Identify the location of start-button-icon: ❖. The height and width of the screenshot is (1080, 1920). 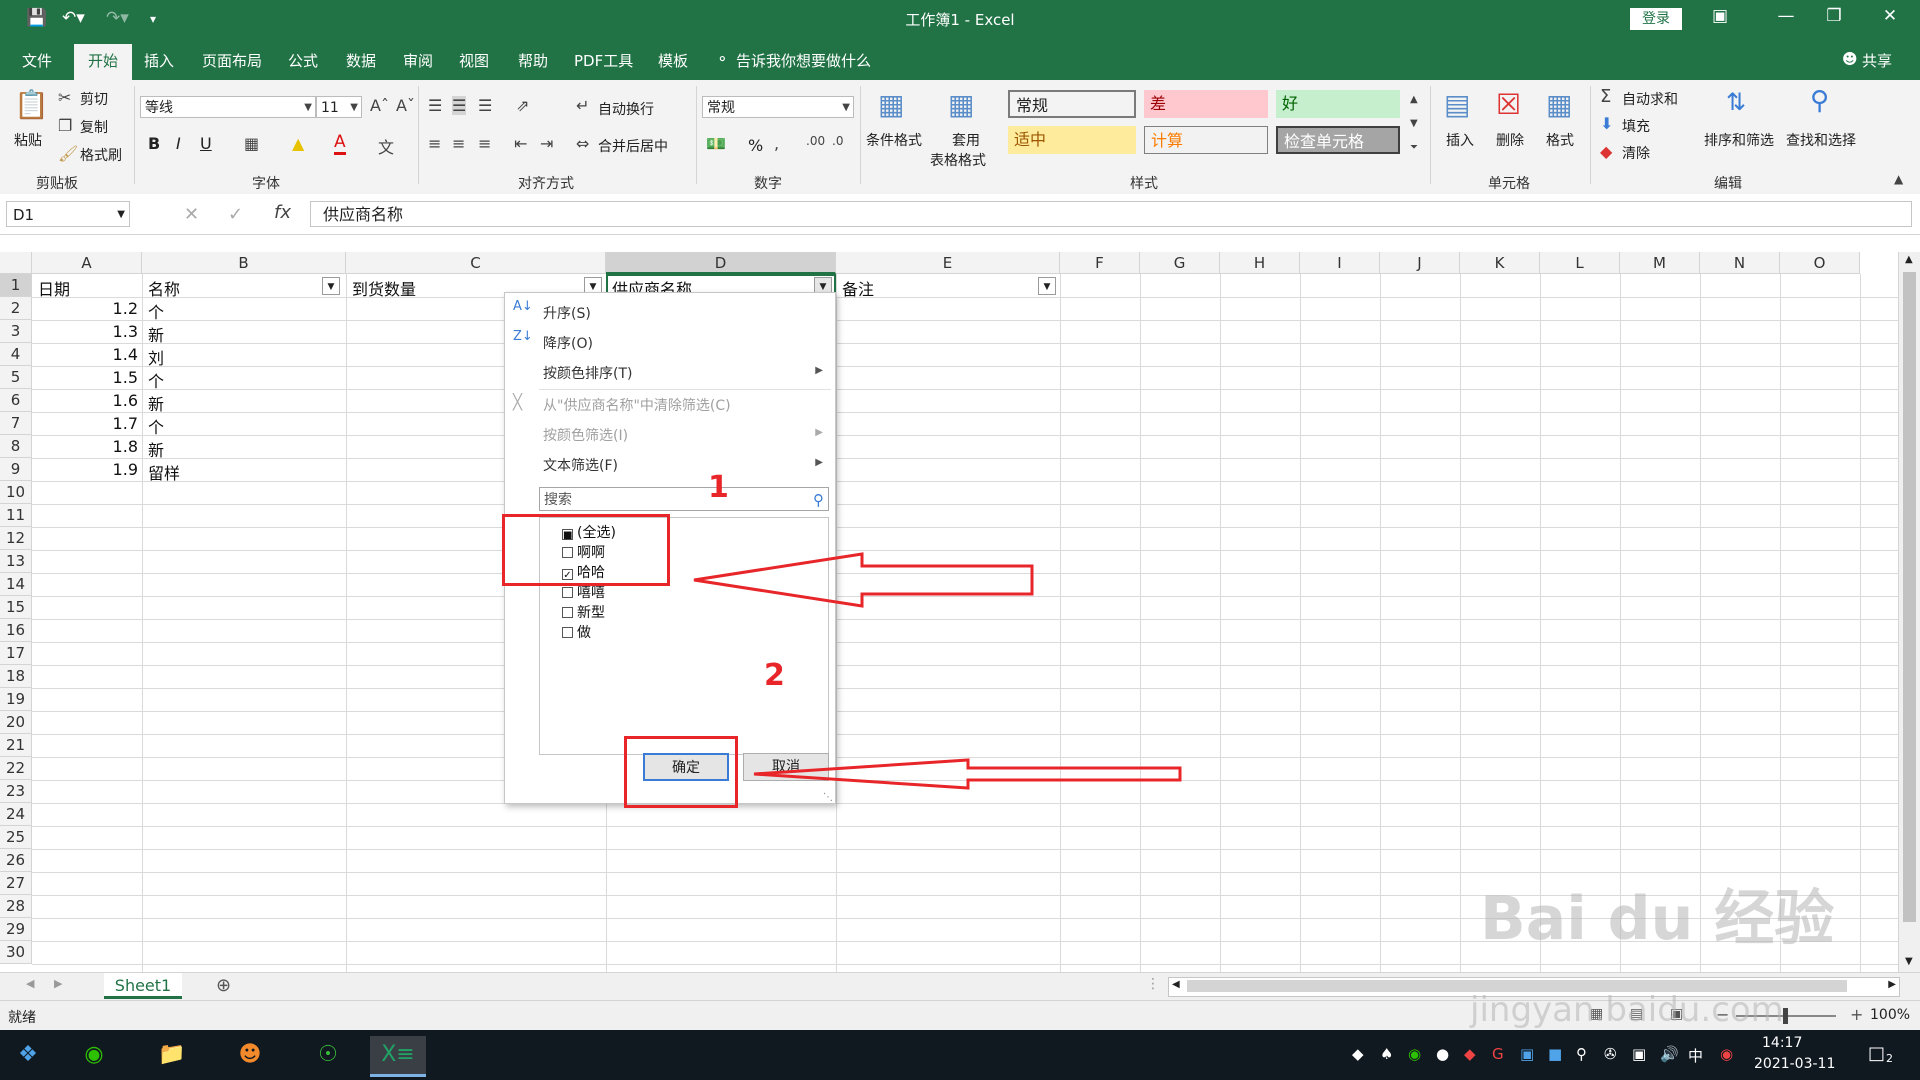
(28, 1055).